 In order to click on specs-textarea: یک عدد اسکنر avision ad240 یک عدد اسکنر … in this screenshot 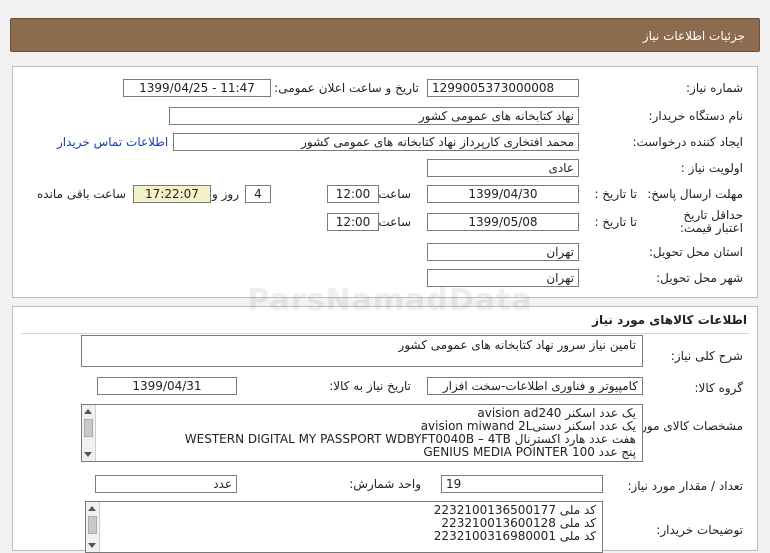, I will do `click(362, 433)`.